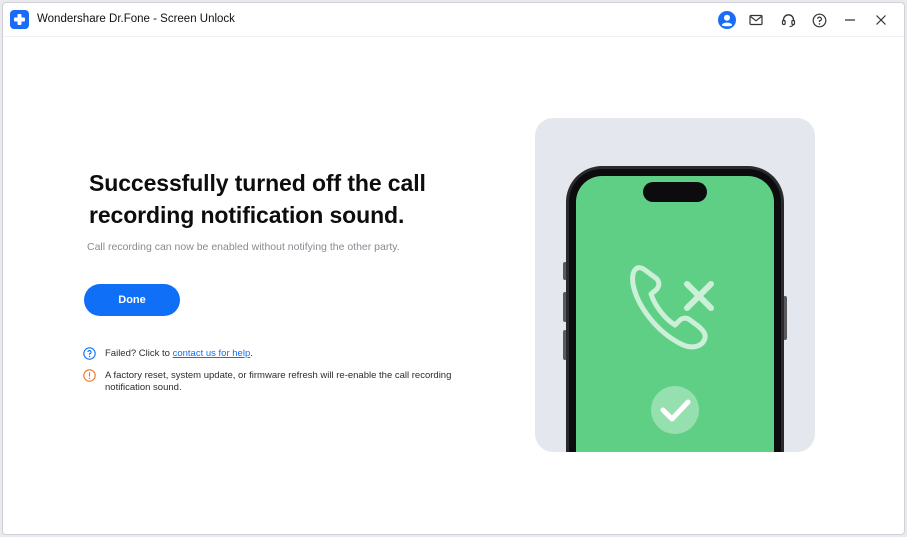 This screenshot has height=537, width=907. I want to click on contact-us-link: contact us for help, so click(212, 353).